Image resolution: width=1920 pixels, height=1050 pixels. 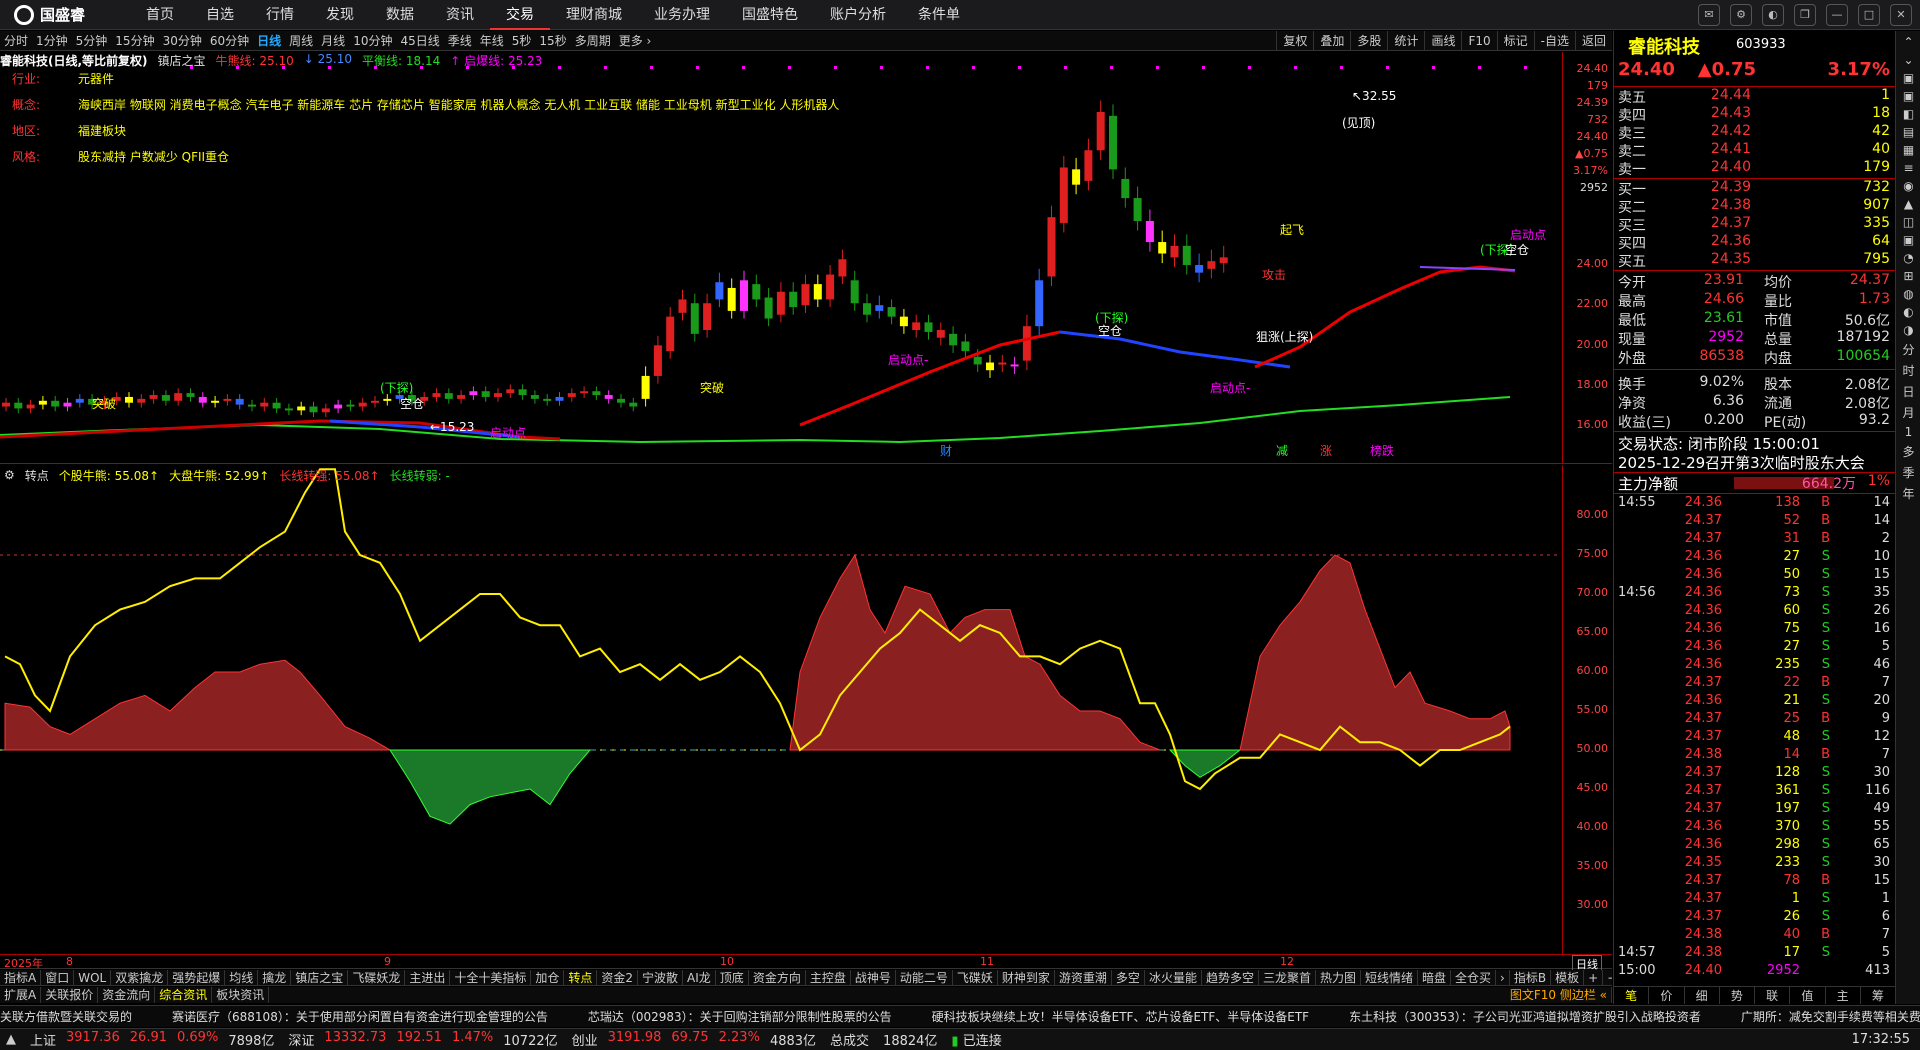 What do you see at coordinates (280, 15) in the screenshot?
I see `menu-item: 行情` at bounding box center [280, 15].